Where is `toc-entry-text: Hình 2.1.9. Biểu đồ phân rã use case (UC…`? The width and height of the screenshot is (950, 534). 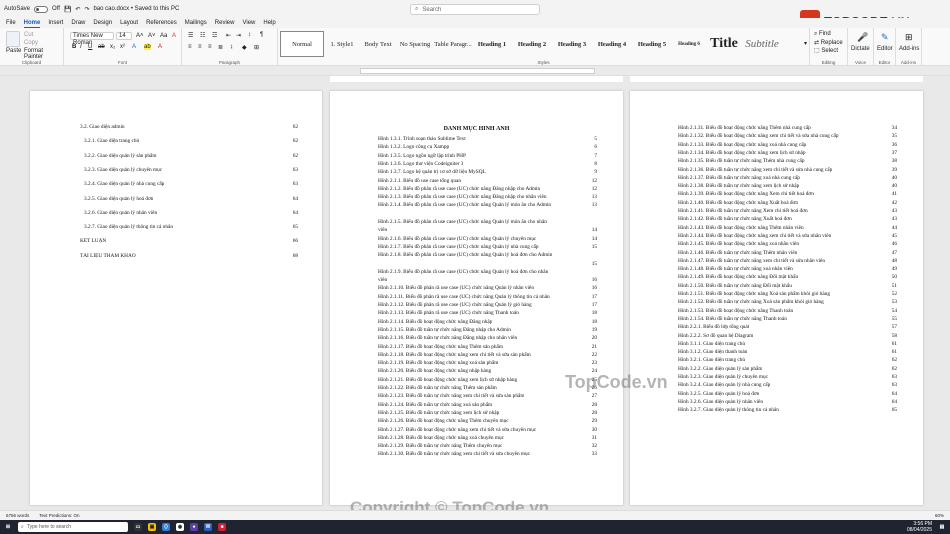 toc-entry-text: Hình 2.1.9. Biểu đồ phân rã use case (UC… is located at coordinates (463, 272).